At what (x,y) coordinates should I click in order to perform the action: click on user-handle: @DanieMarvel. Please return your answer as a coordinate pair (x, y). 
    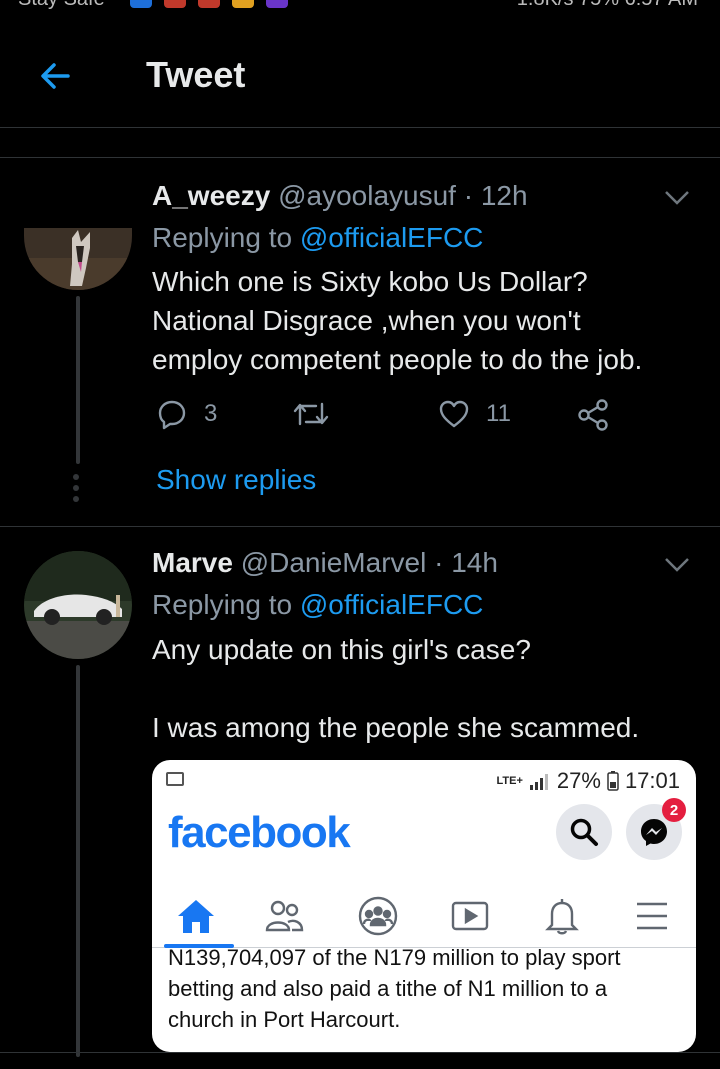
    Looking at the image, I should click on (334, 562).